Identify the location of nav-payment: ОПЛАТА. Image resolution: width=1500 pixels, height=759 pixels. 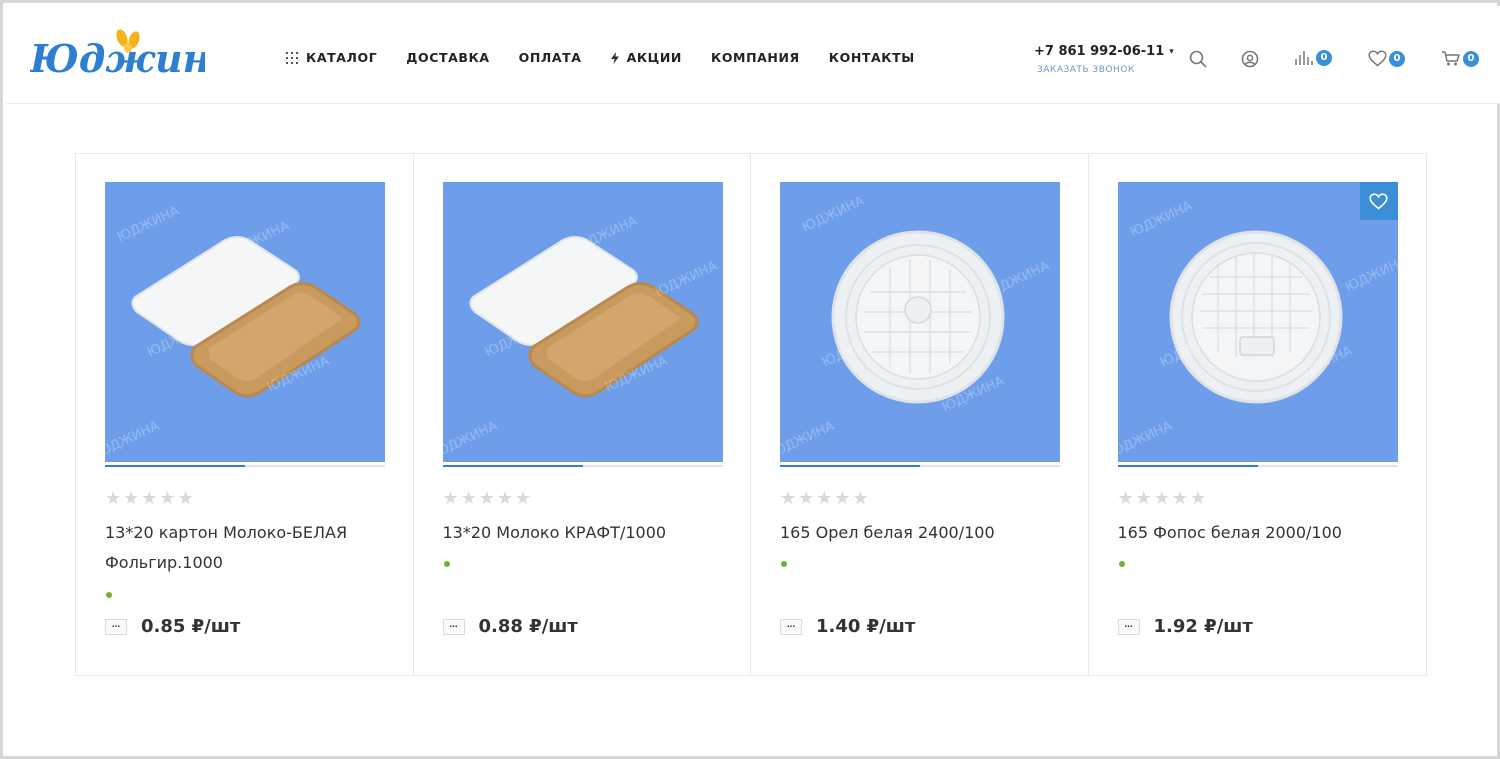
(550, 57).